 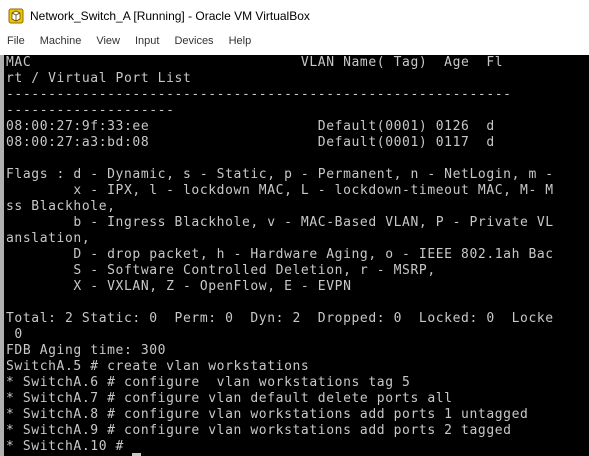 I want to click on console-line: MAC VLAN Name( Tag) Age Fl, so click(x=255, y=62).